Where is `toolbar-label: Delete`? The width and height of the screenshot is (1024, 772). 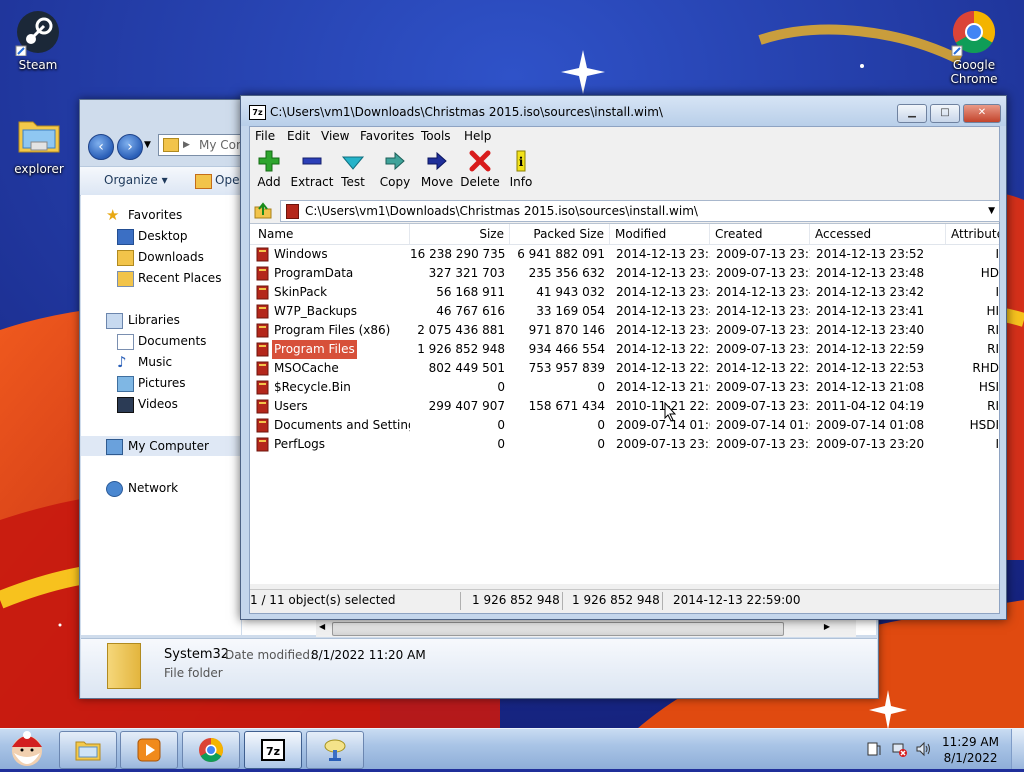
toolbar-label: Delete is located at coordinates (480, 182).